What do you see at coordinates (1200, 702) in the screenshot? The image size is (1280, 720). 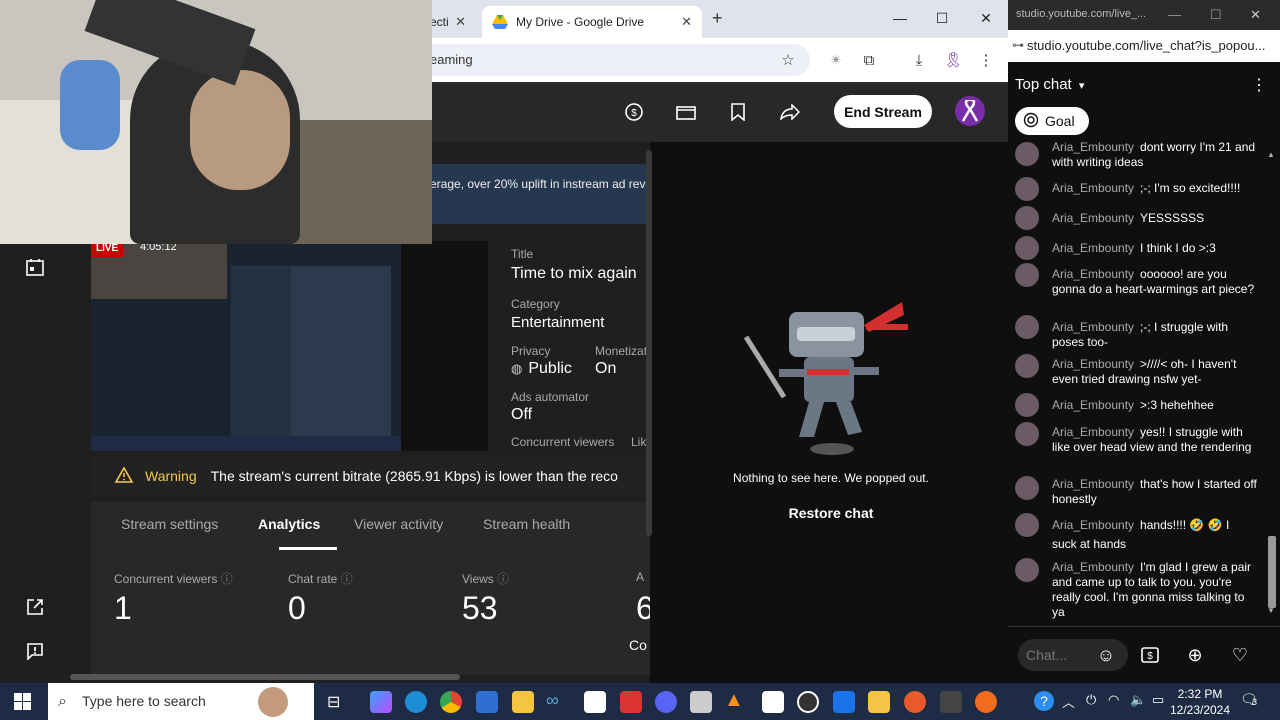 I see `taskbar-clock: 2:32 PM 12/23/2024` at bounding box center [1200, 702].